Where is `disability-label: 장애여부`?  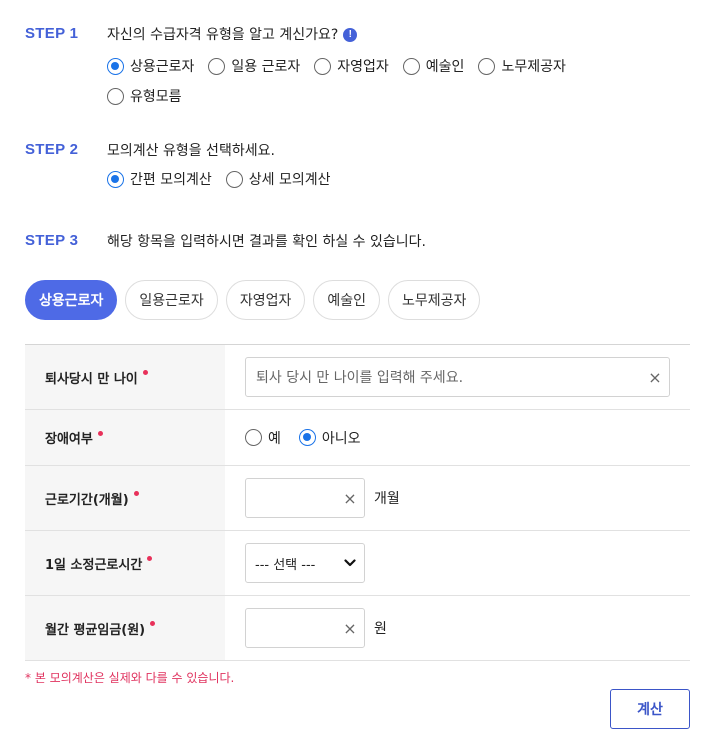 disability-label: 장애여부 is located at coordinates (69, 439).